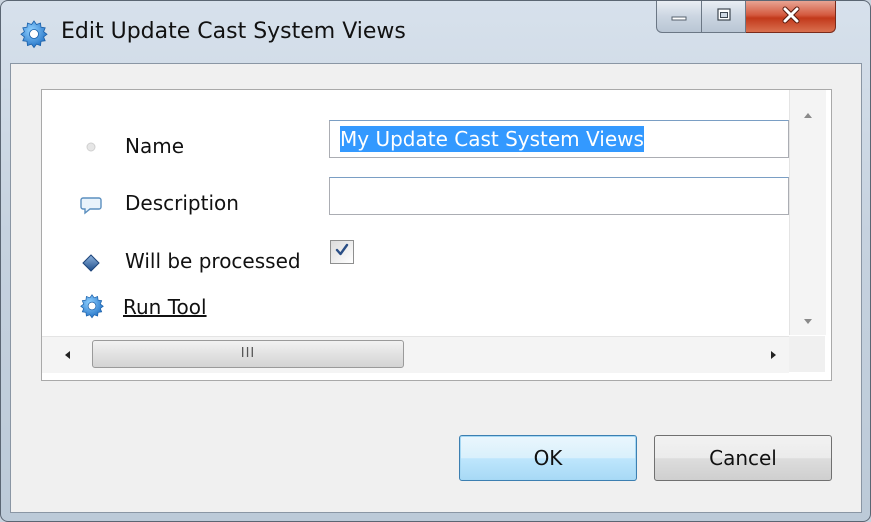 The image size is (871, 522). I want to click on name-label: Name, so click(155, 146).